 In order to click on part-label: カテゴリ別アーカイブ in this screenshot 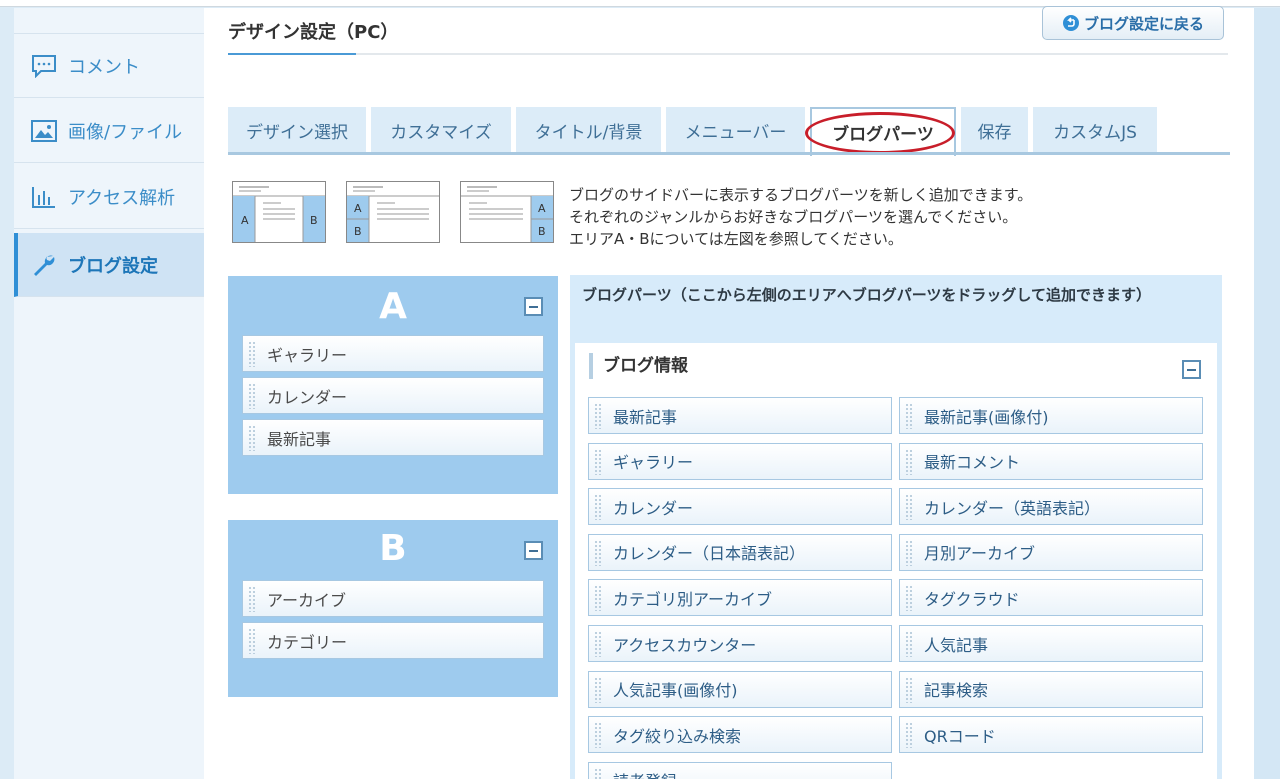, I will do `click(693, 599)`.